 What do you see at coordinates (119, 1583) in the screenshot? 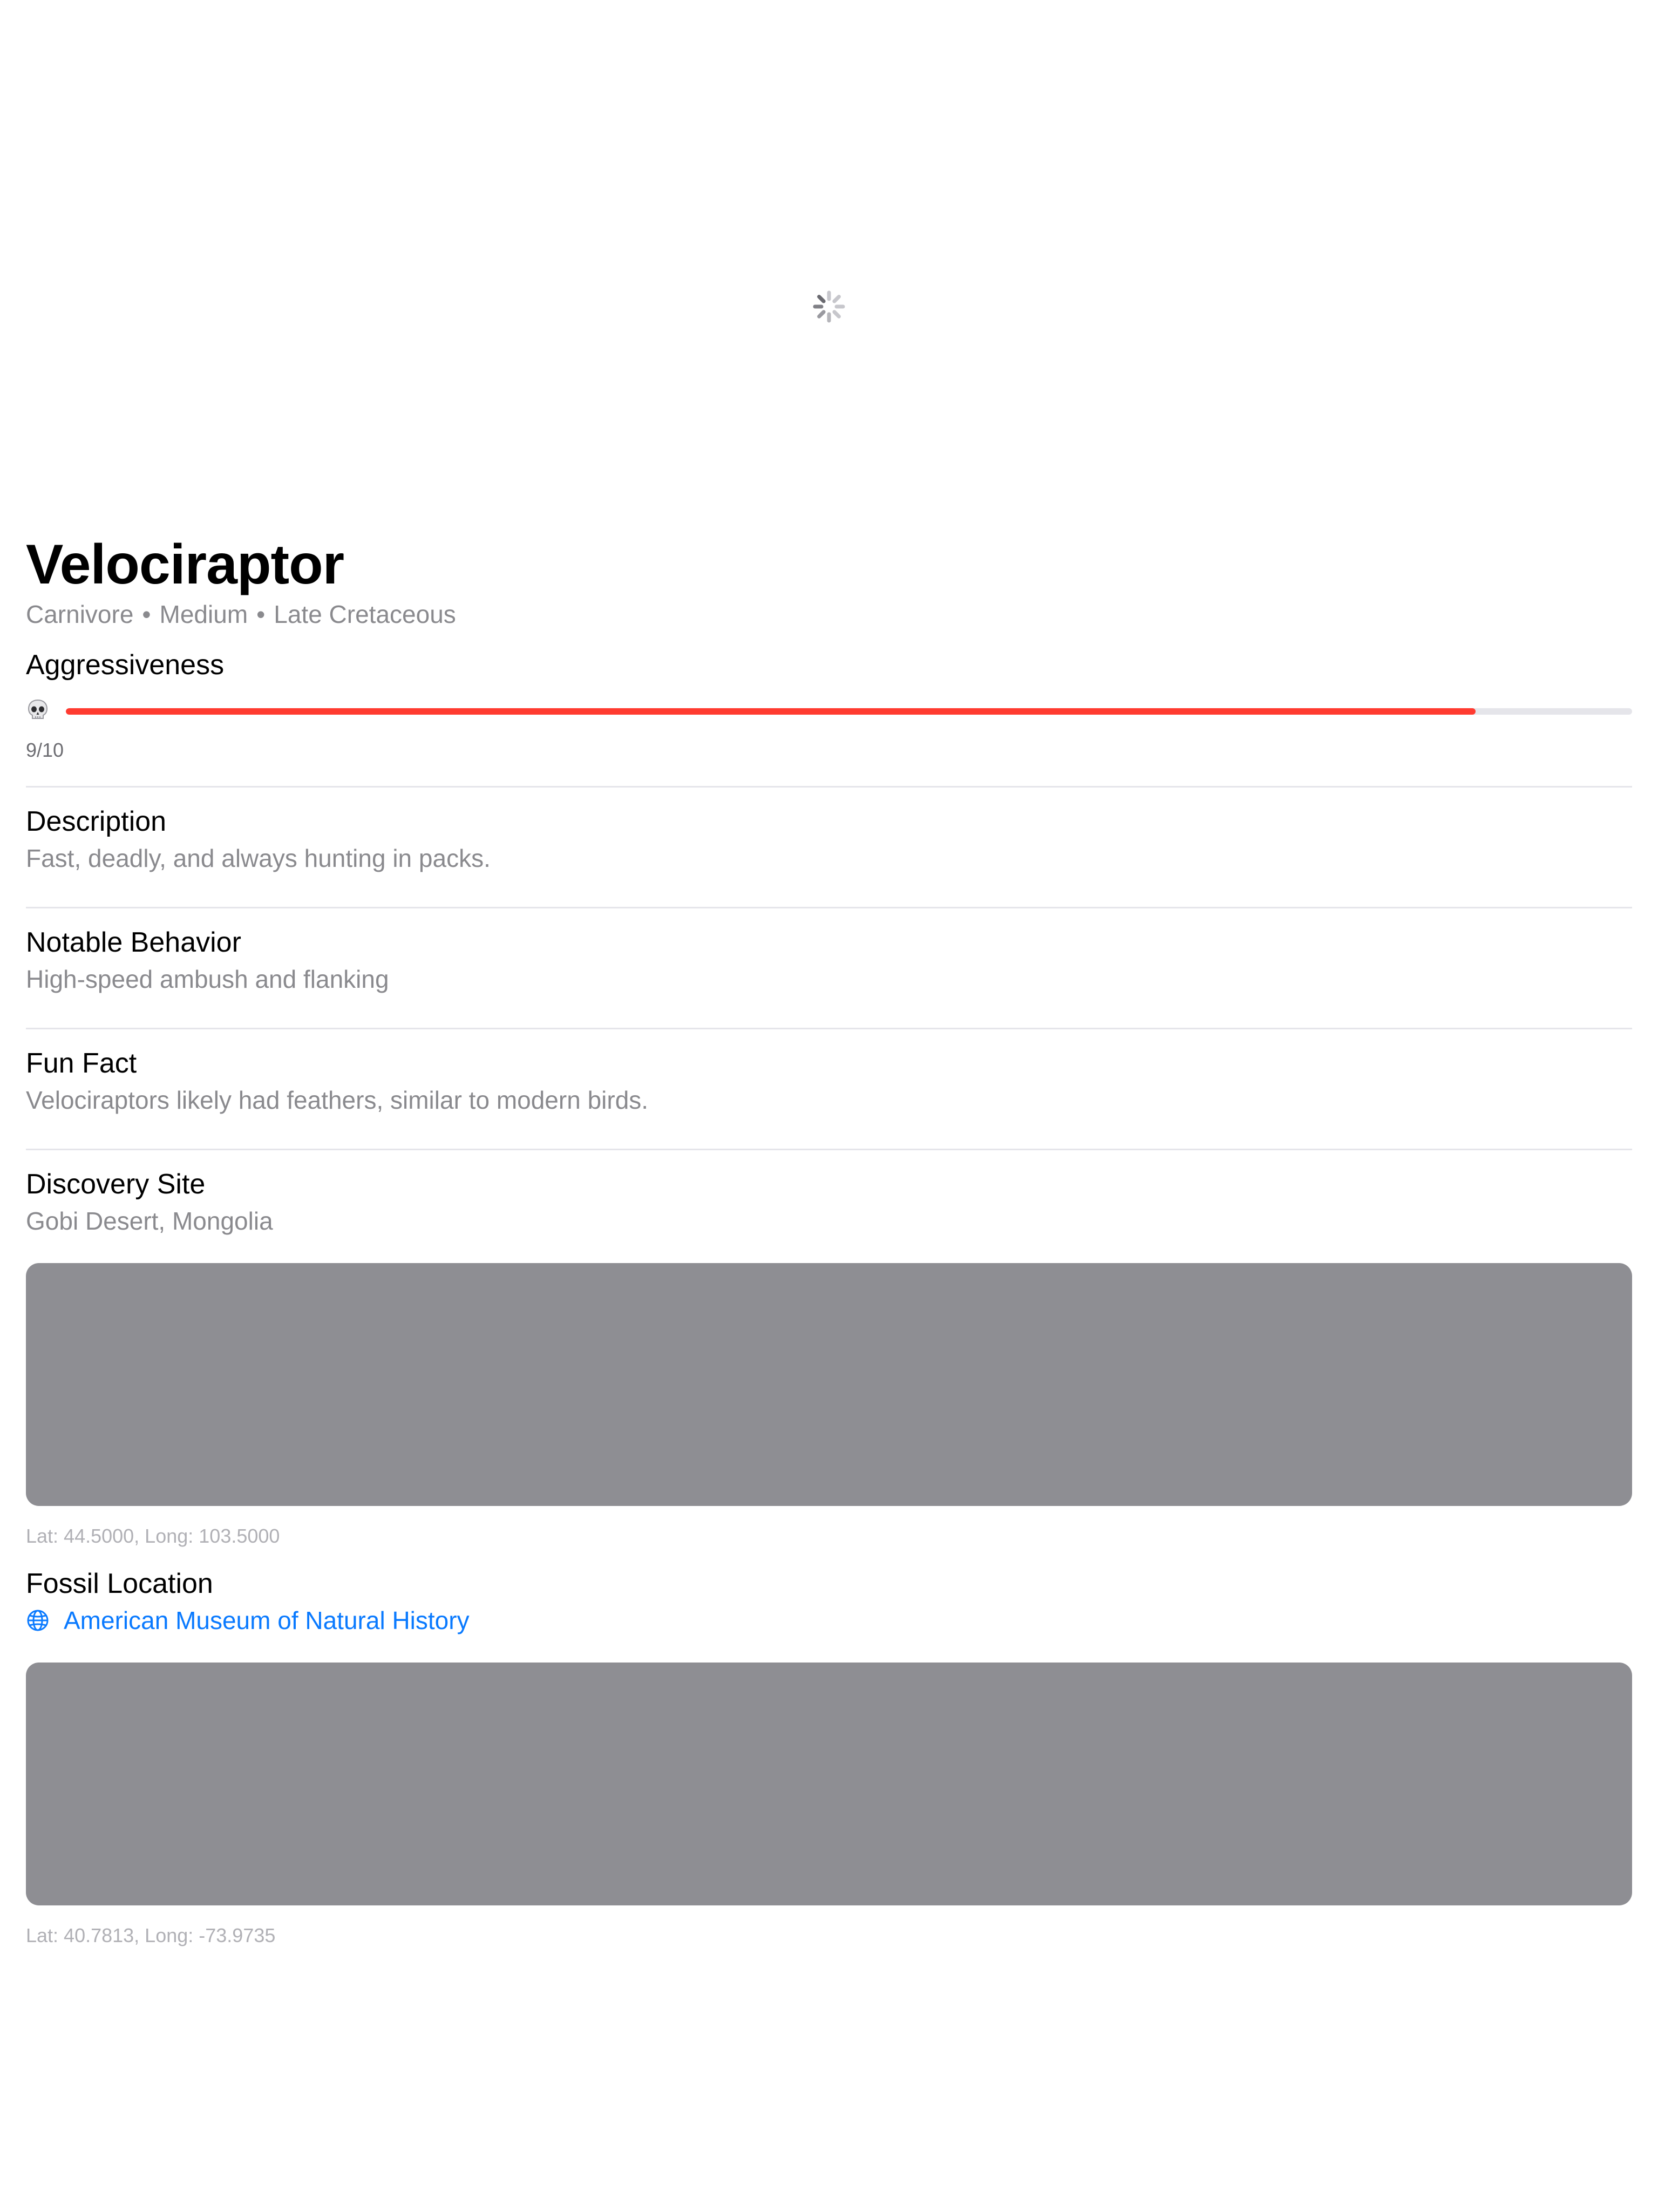
I see `fossil-location-heading: Fossil Location` at bounding box center [119, 1583].